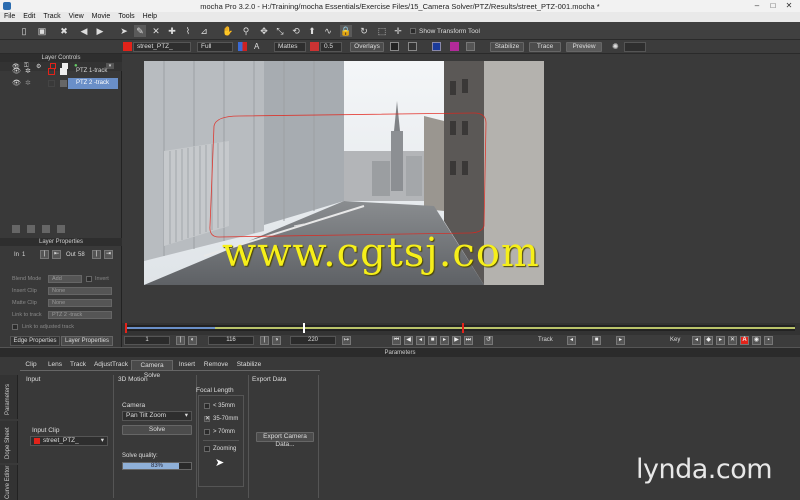 The image size is (800, 500). Describe the element at coordinates (382, 31) in the screenshot. I see `crop-icon: ⬚` at that location.